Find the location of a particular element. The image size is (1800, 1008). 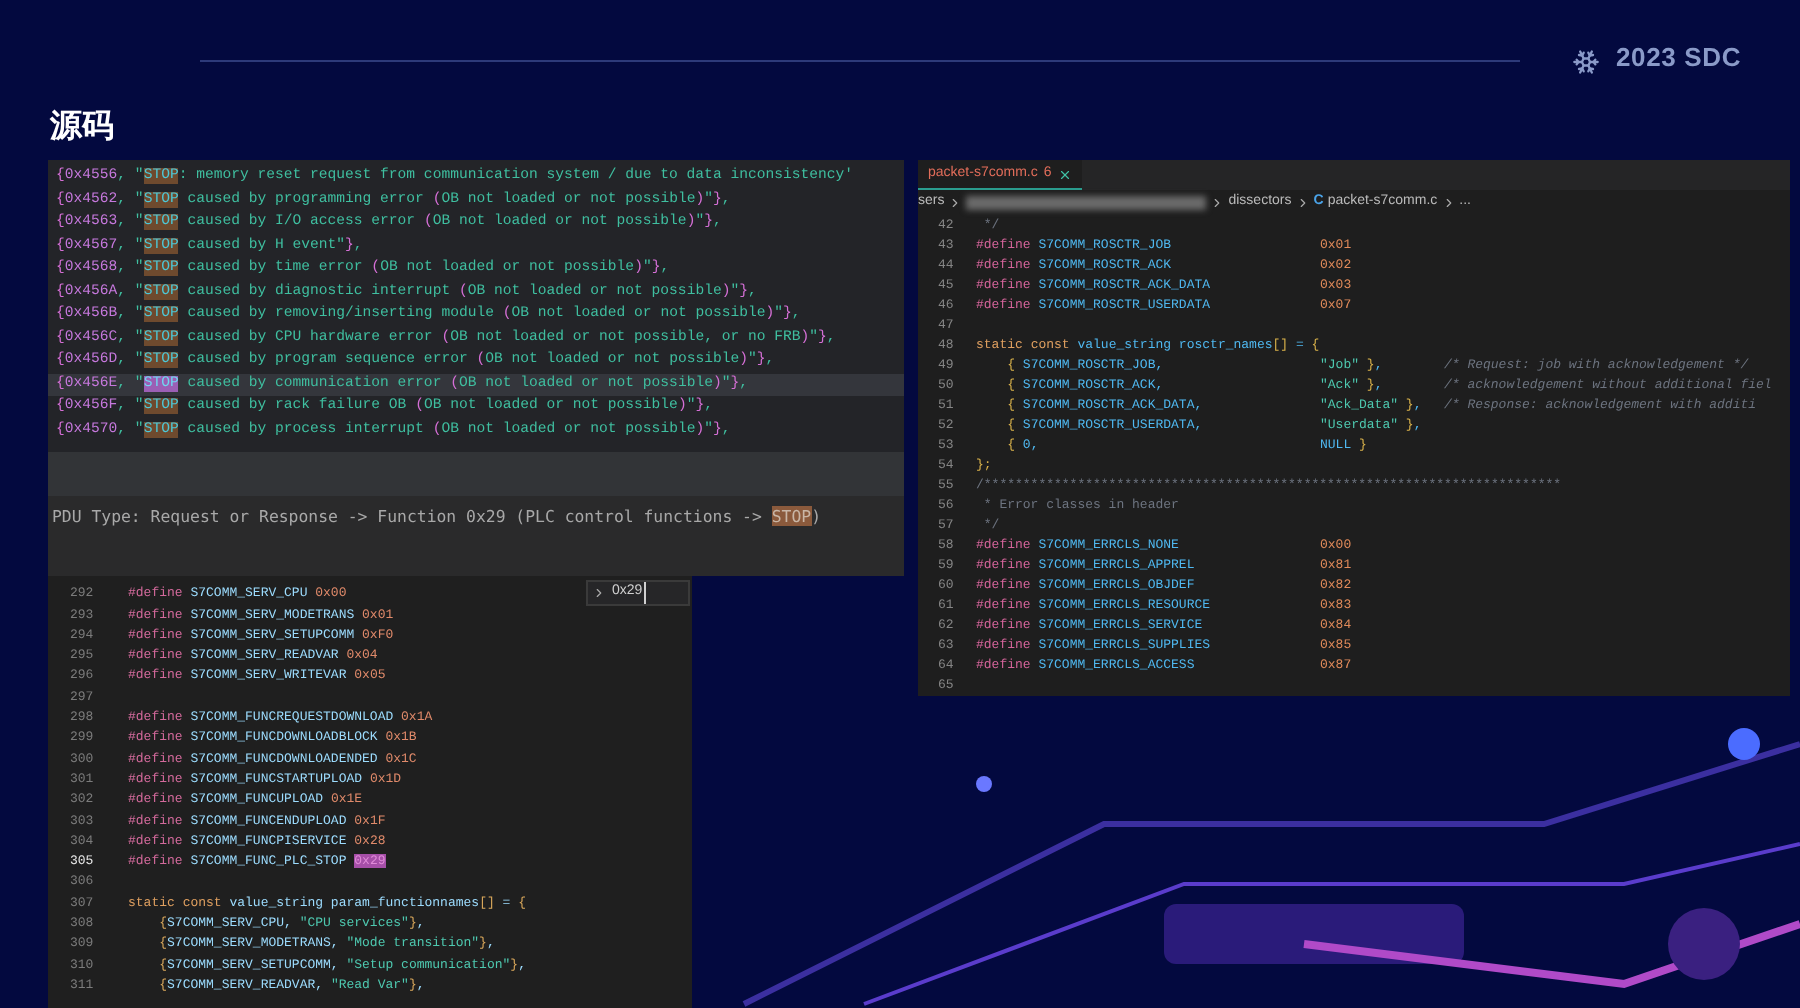

slide-title: 源码 is located at coordinates (82, 127).